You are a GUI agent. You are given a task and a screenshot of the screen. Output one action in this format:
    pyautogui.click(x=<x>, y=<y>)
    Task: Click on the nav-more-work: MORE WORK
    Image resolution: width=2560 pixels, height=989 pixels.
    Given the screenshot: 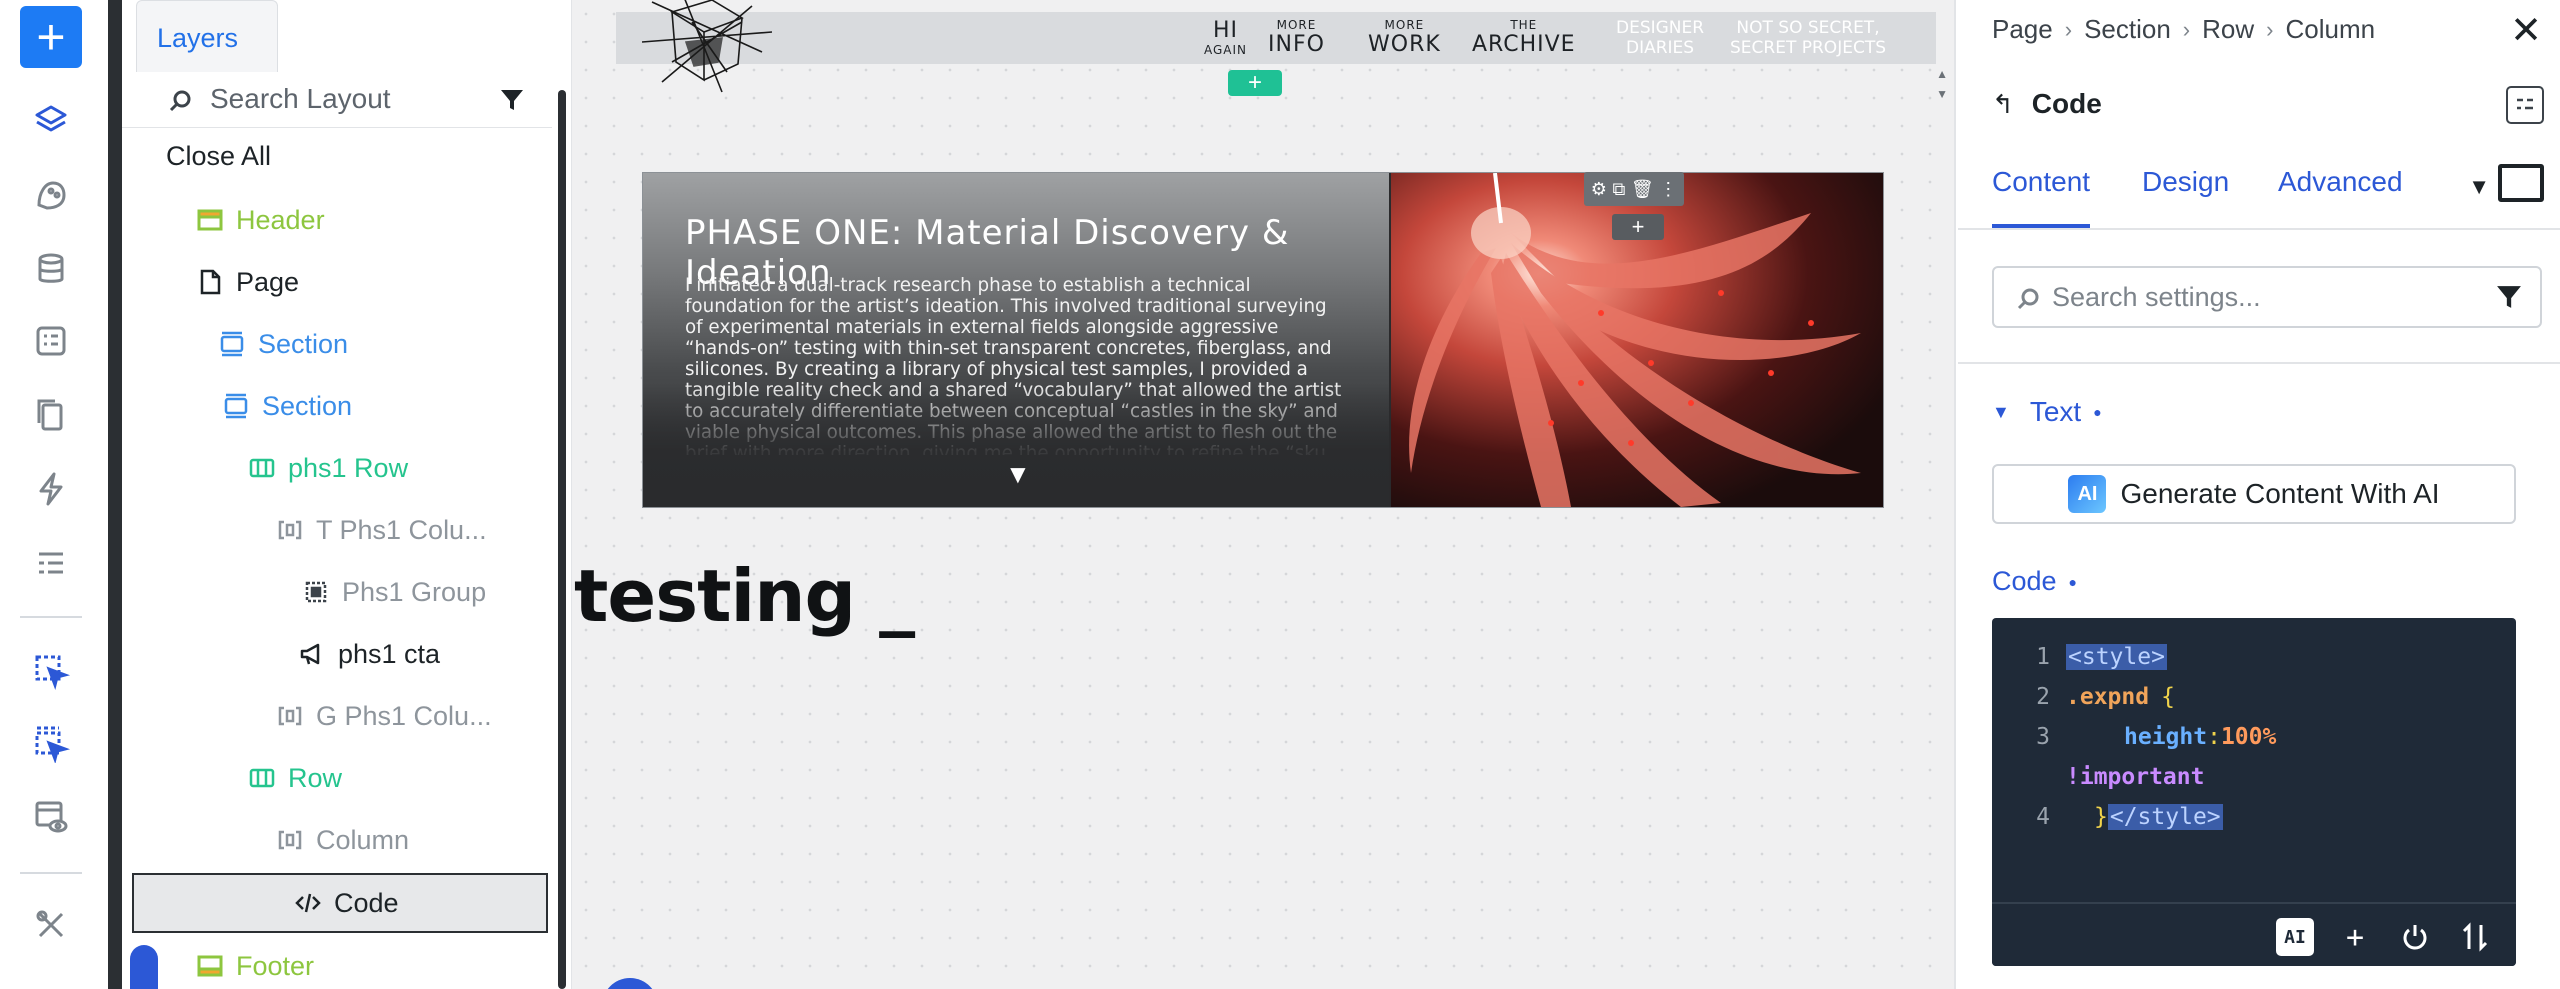 What is the action you would take?
    pyautogui.click(x=1404, y=37)
    